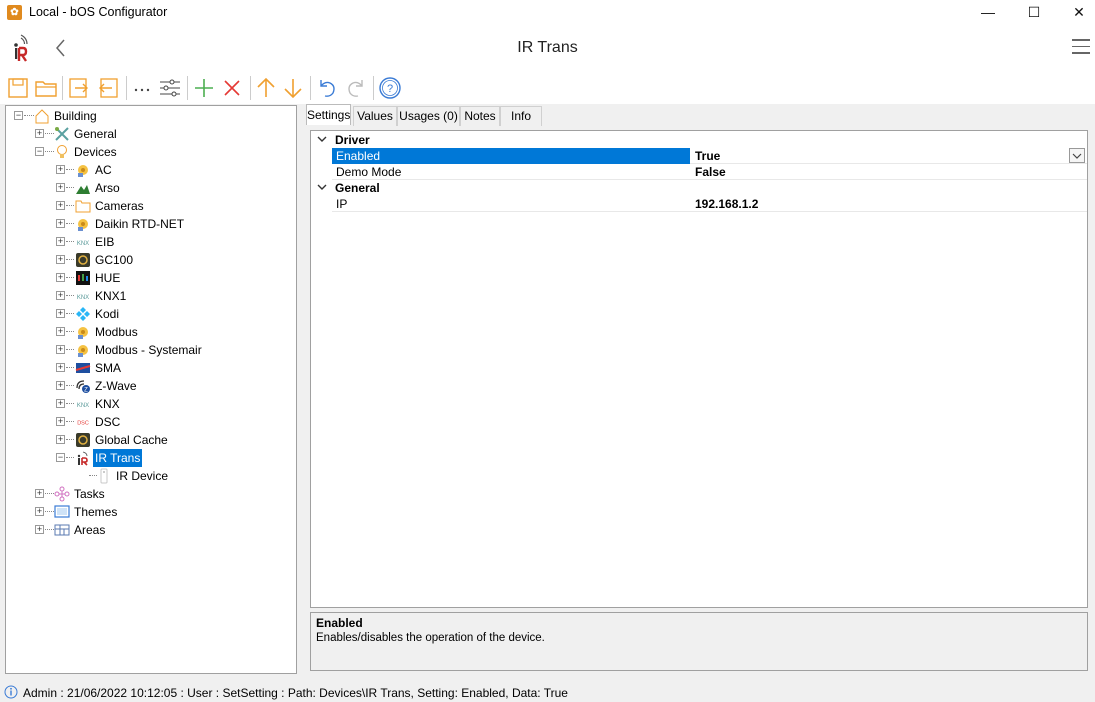  Describe the element at coordinates (327, 88) in the screenshot. I see `undo-icon` at that location.